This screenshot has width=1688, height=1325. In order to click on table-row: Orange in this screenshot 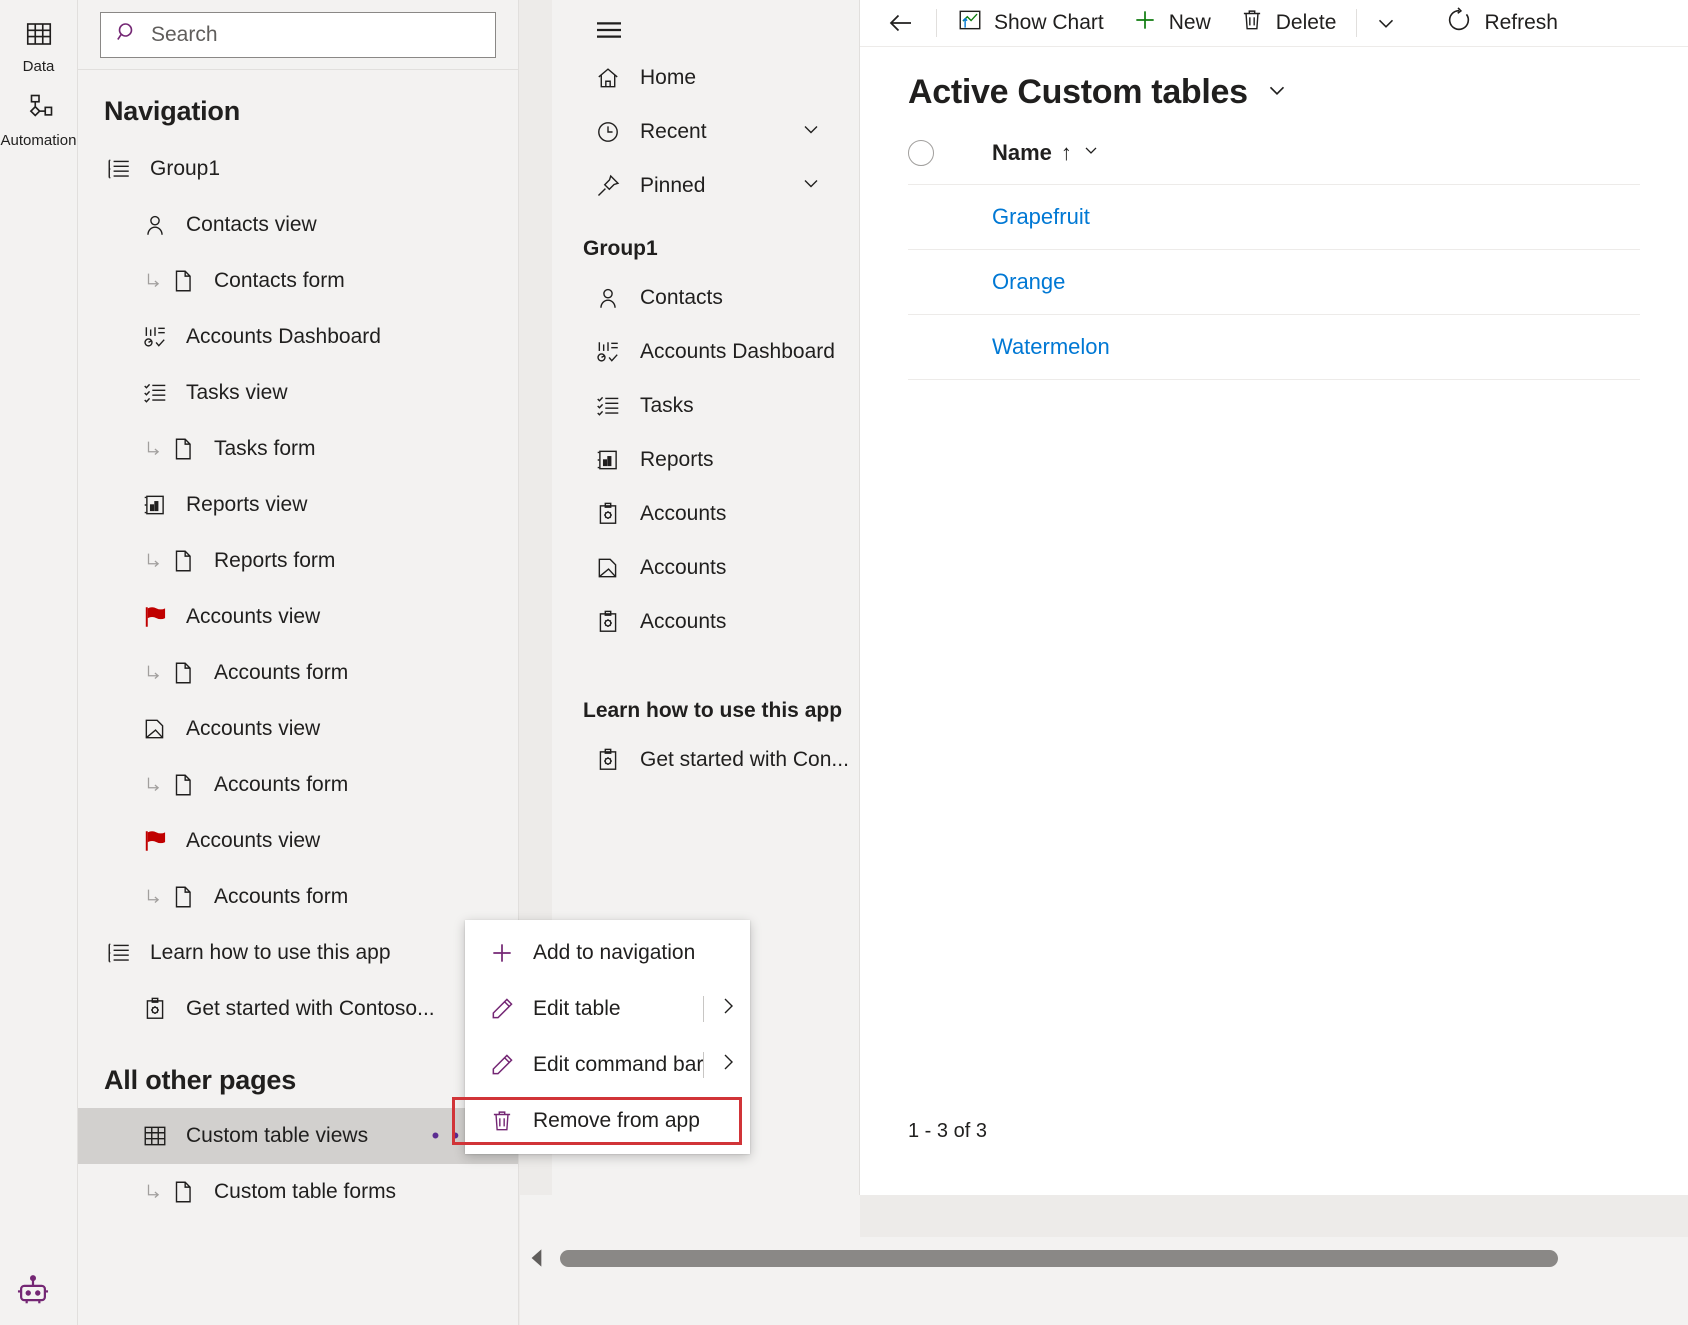, I will do `click(1274, 282)`.